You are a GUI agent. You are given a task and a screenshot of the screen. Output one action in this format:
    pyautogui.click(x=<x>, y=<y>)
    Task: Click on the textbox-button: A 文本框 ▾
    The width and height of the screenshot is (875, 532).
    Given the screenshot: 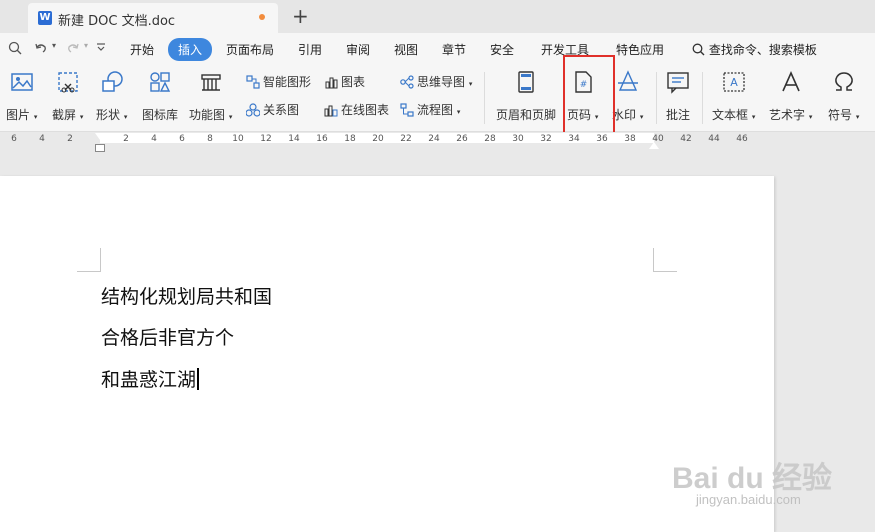 What is the action you would take?
    pyautogui.click(x=733, y=96)
    